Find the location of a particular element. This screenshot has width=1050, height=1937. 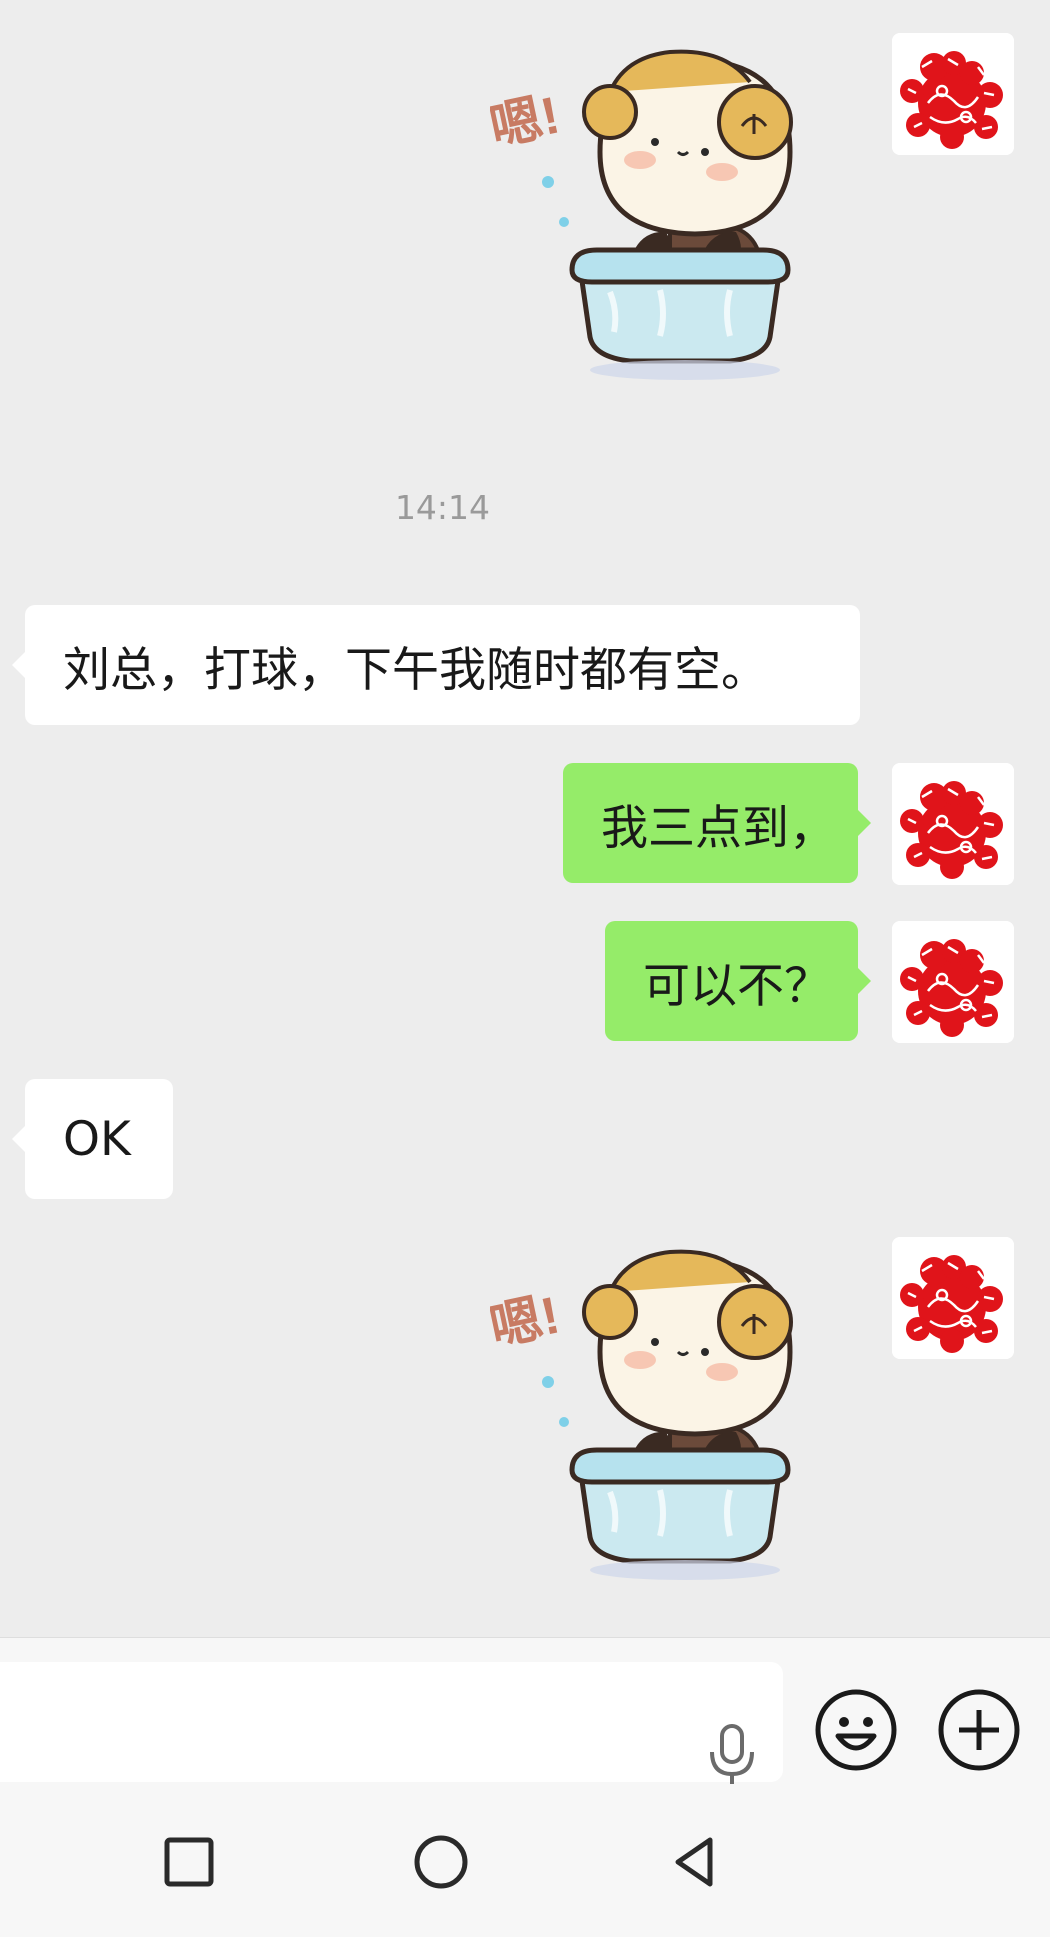

circle-icon is located at coordinates (441, 1862).